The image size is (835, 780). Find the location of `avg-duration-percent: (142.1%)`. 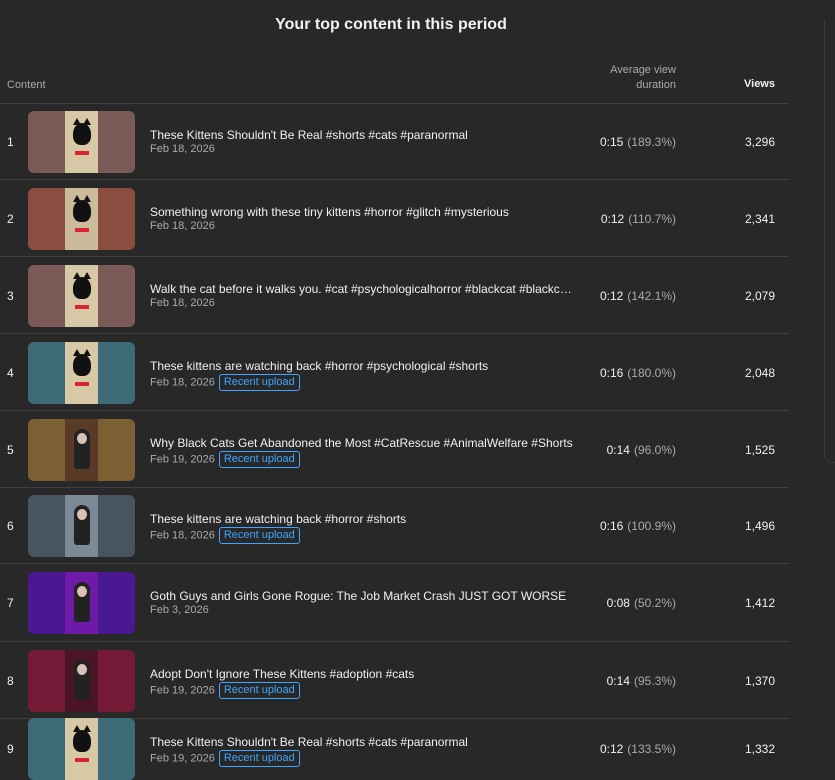

avg-duration-percent: (142.1%) is located at coordinates (651, 295).